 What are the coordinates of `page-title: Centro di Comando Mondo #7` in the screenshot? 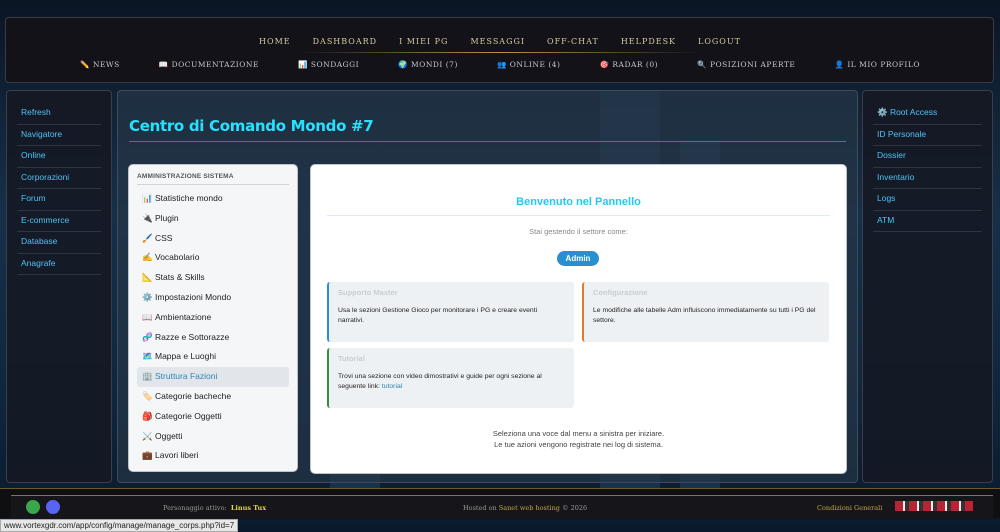 It's located at (251, 126).